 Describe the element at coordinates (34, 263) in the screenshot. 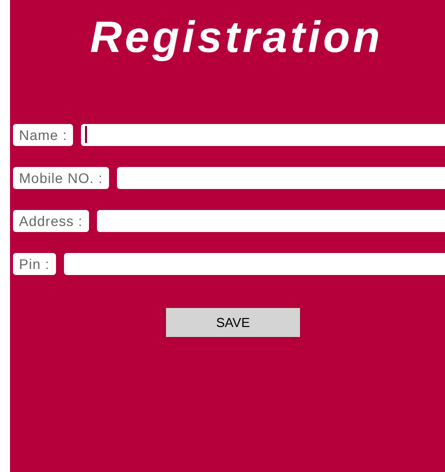

I see `field-label: Pin :` at that location.